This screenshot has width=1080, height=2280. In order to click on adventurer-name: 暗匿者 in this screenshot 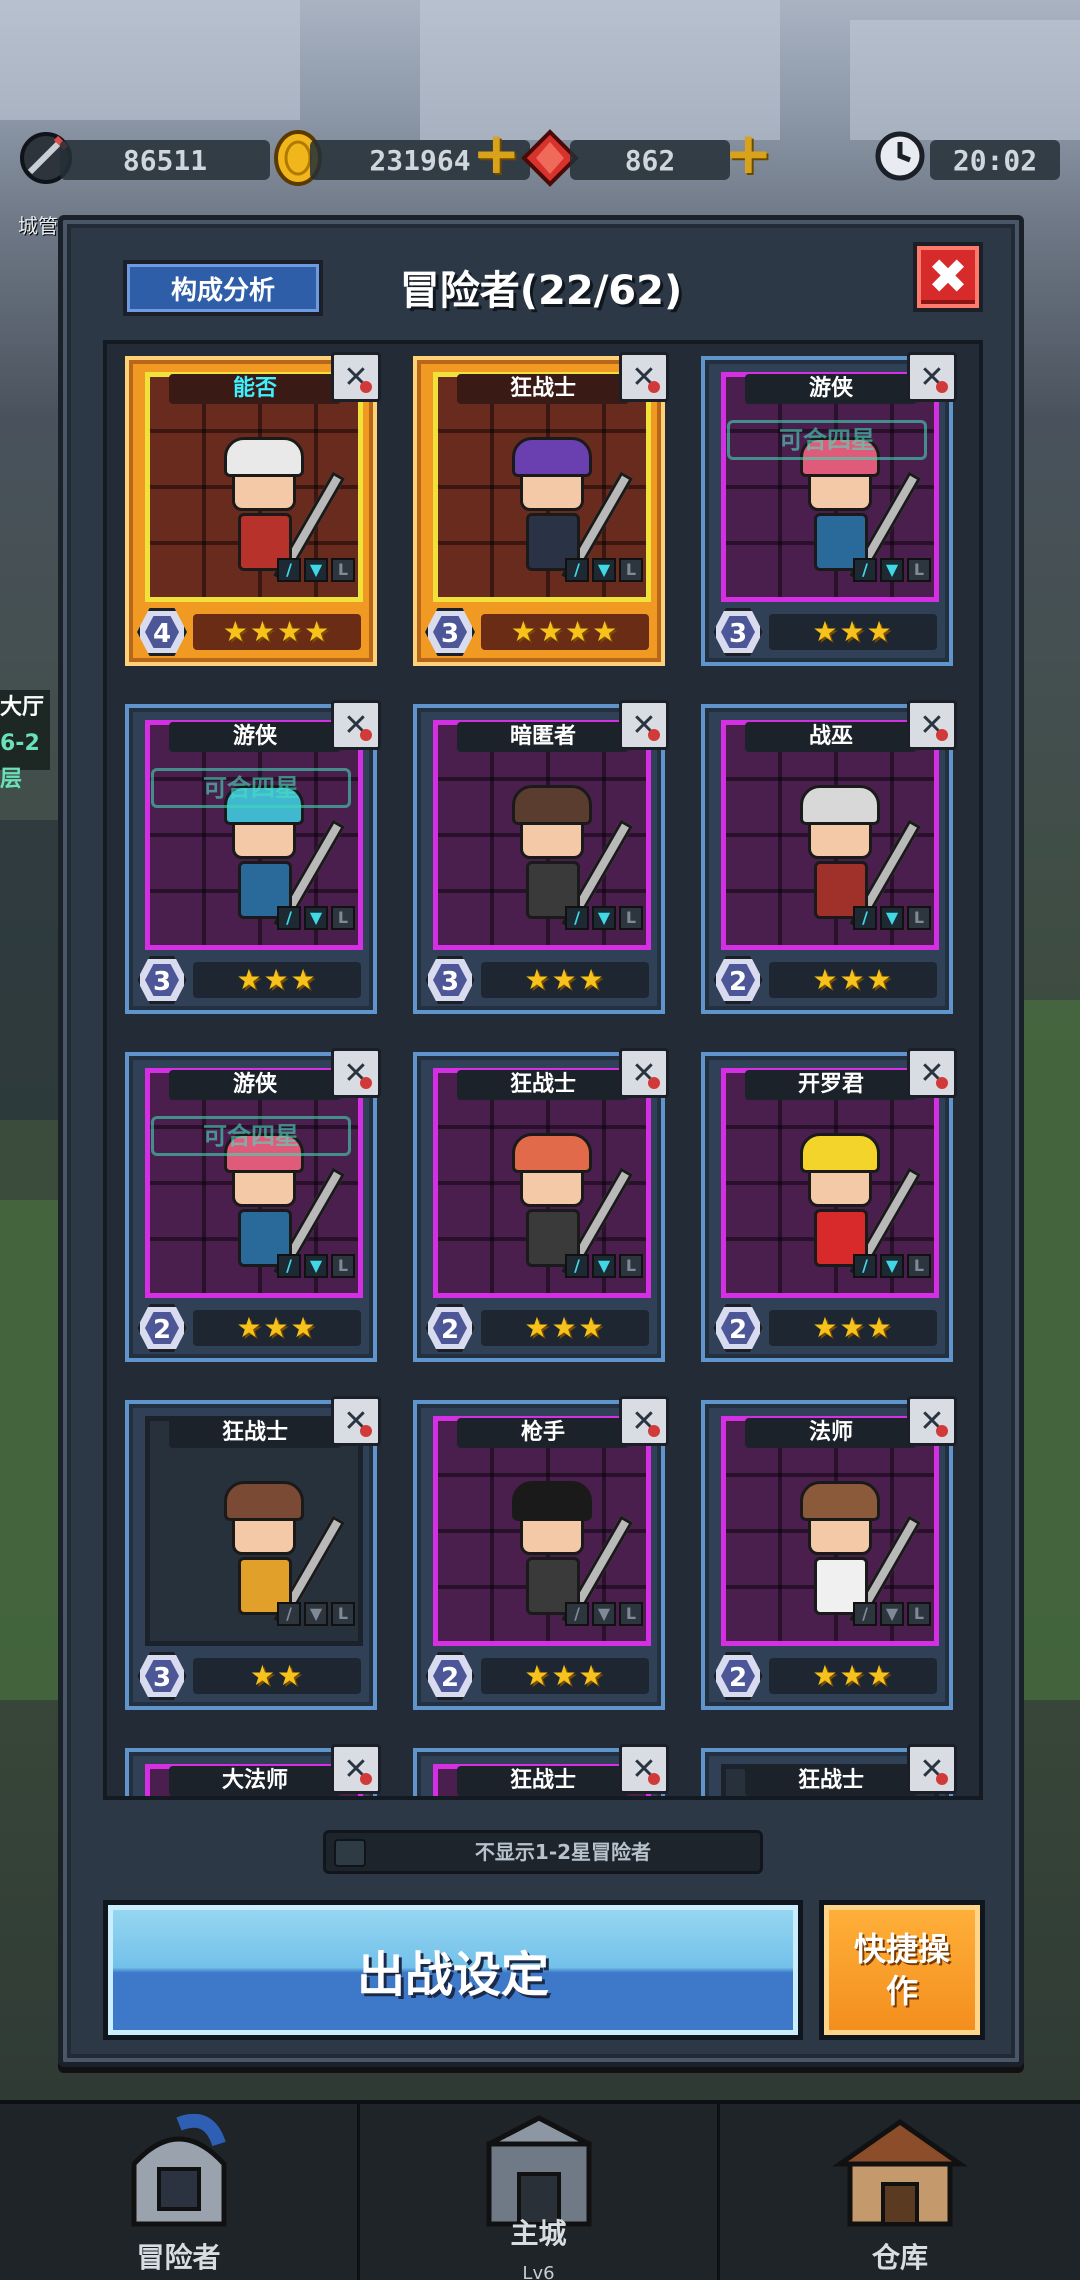, I will do `click(543, 737)`.